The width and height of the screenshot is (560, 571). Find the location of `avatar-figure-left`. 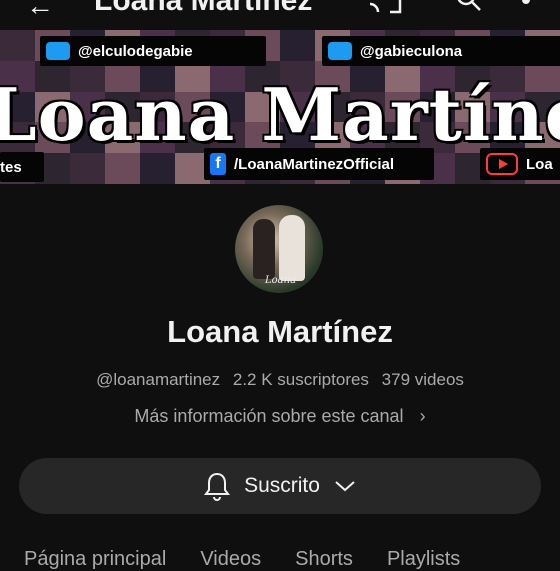

avatar-figure-left is located at coordinates (264, 249).